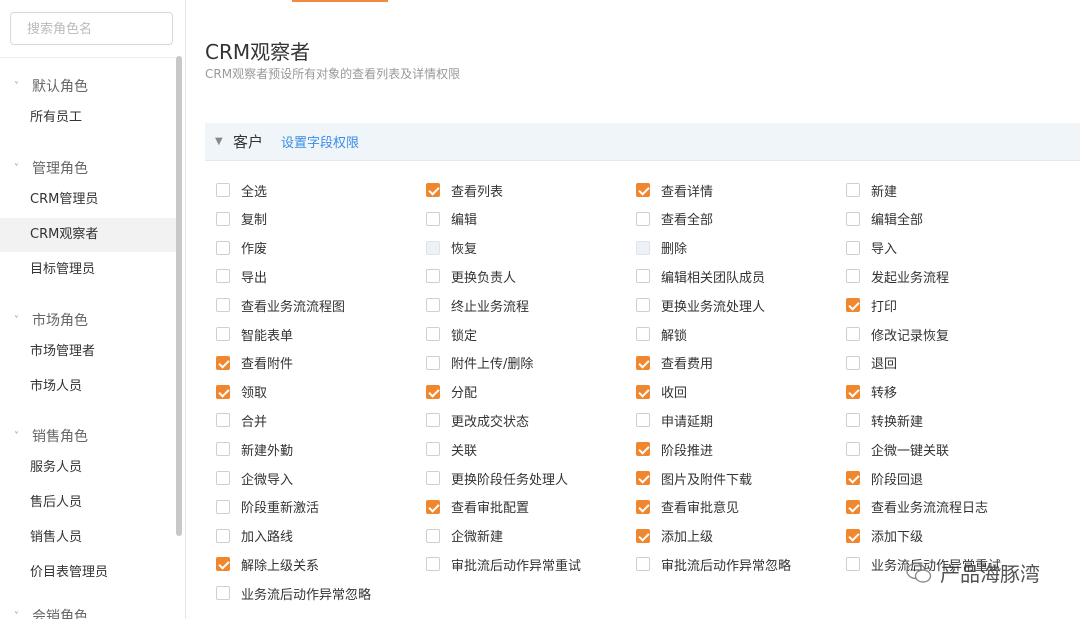 This screenshot has width=1080, height=619. What do you see at coordinates (451, 219) in the screenshot?
I see `permission-item: 编辑` at bounding box center [451, 219].